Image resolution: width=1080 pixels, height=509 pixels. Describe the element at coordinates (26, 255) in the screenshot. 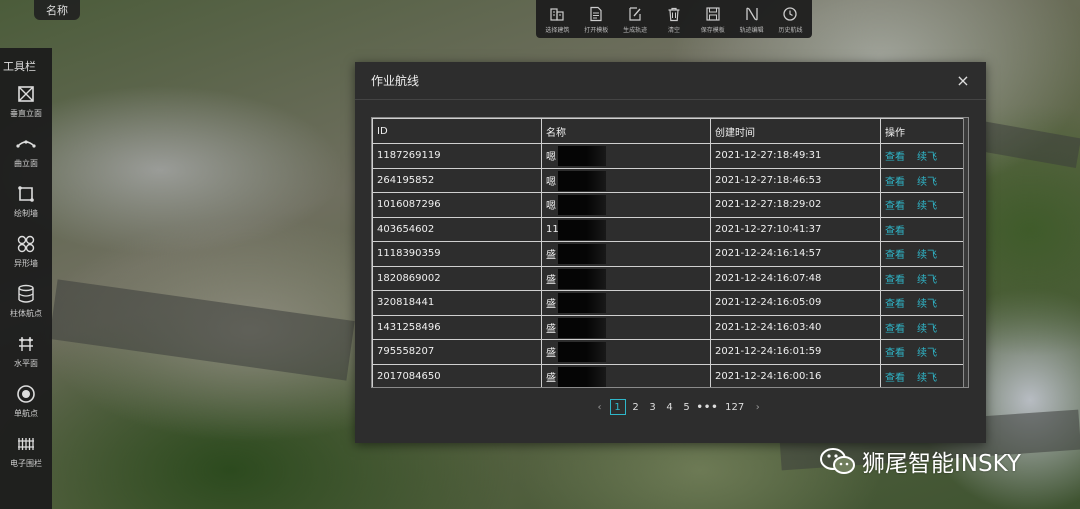

I see `tool-irregular-wall: 异形墙` at that location.